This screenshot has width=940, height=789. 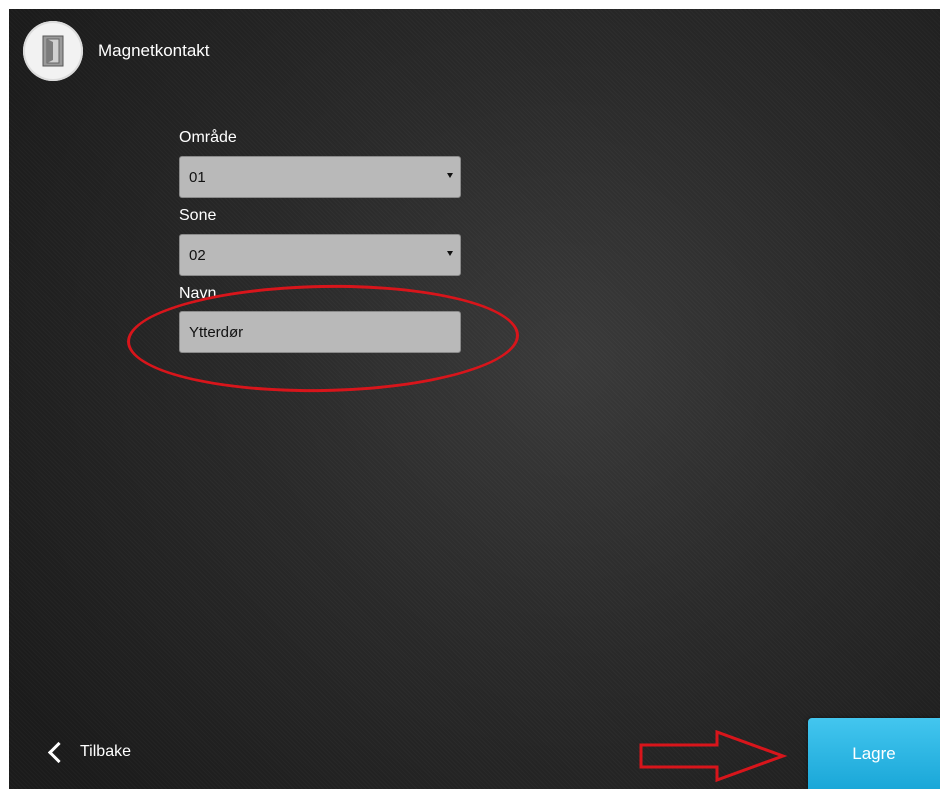 What do you see at coordinates (154, 50) in the screenshot?
I see `page-title: Magnetkontakt` at bounding box center [154, 50].